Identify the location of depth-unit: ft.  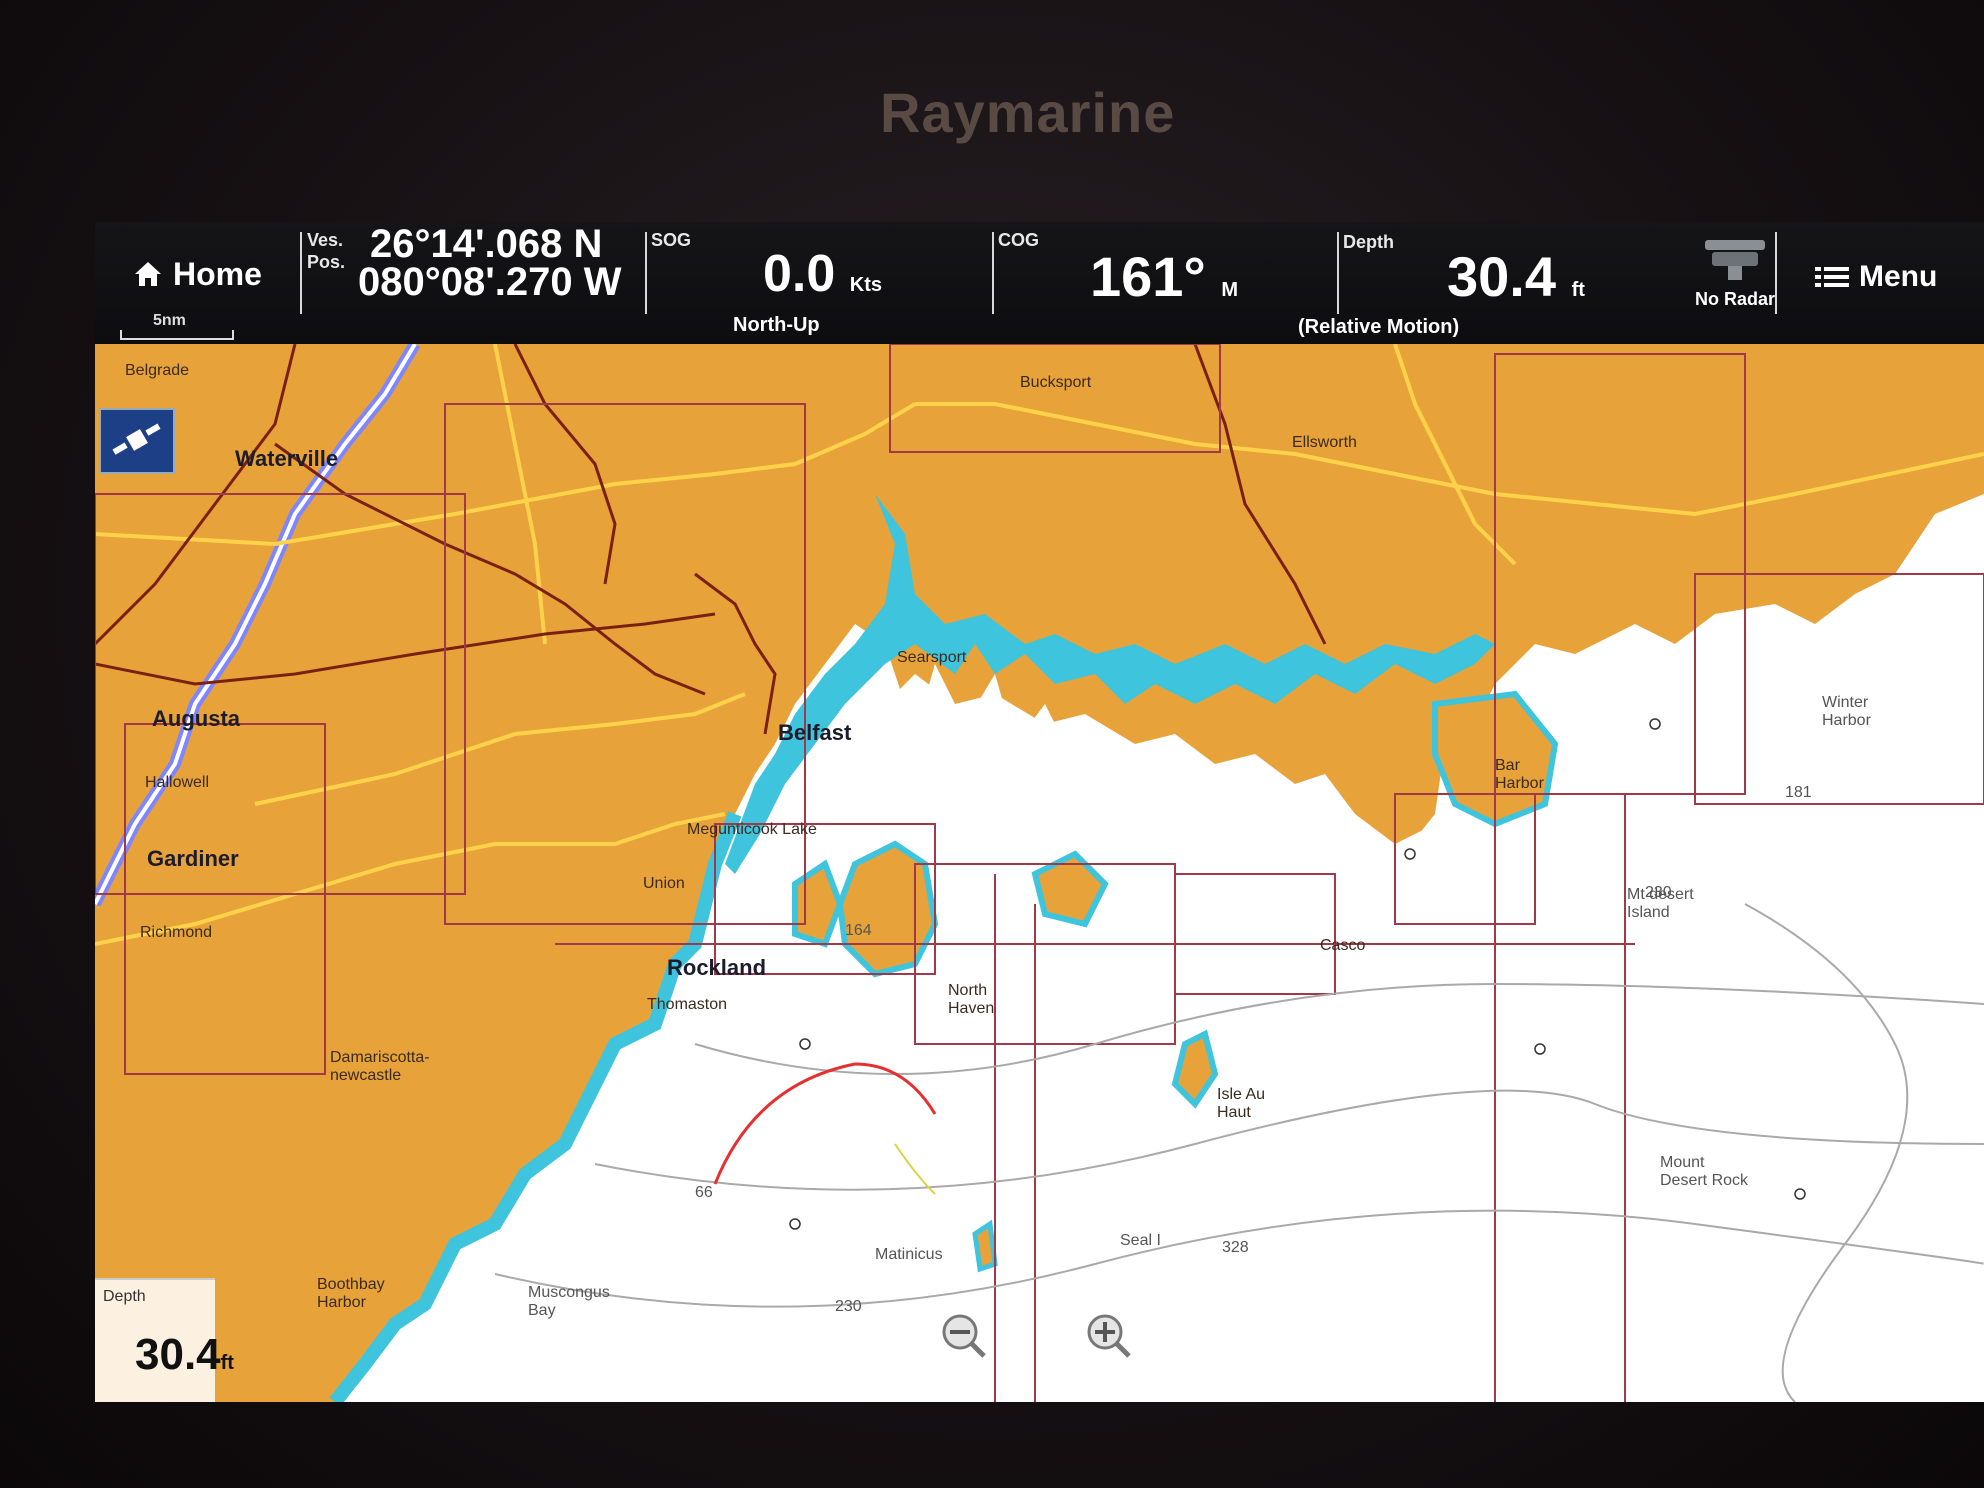
(1578, 290).